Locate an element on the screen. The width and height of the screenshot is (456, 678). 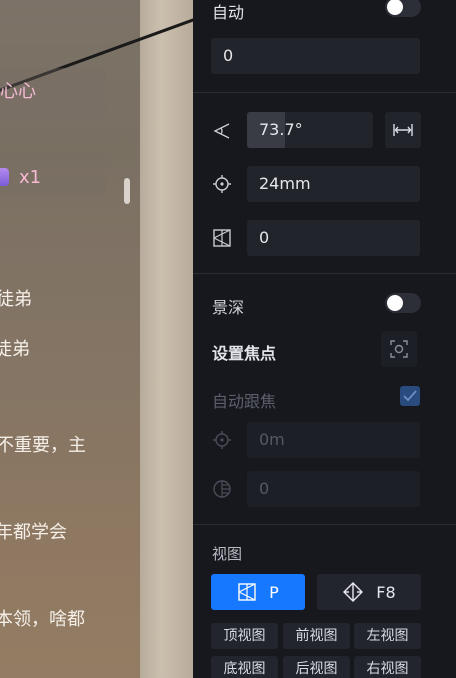
set-focus-button is located at coordinates (399, 349).